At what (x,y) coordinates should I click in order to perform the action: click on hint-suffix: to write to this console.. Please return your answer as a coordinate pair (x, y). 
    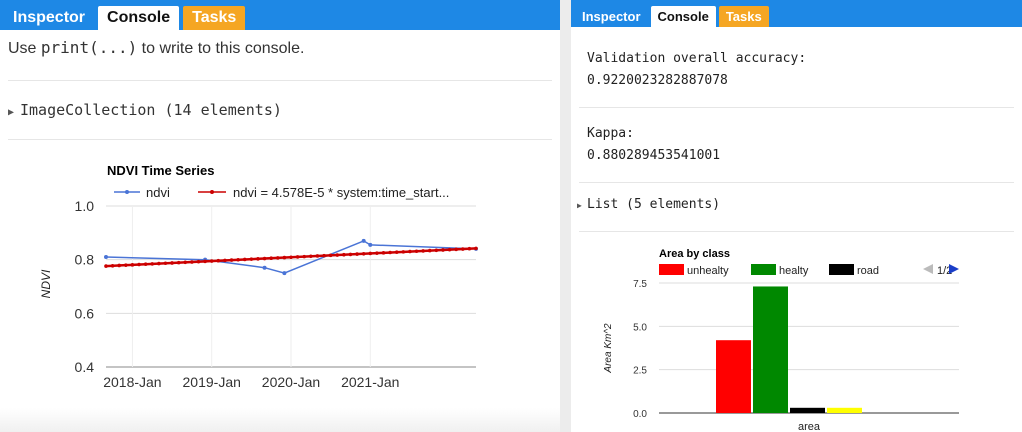
    Looking at the image, I should click on (221, 48).